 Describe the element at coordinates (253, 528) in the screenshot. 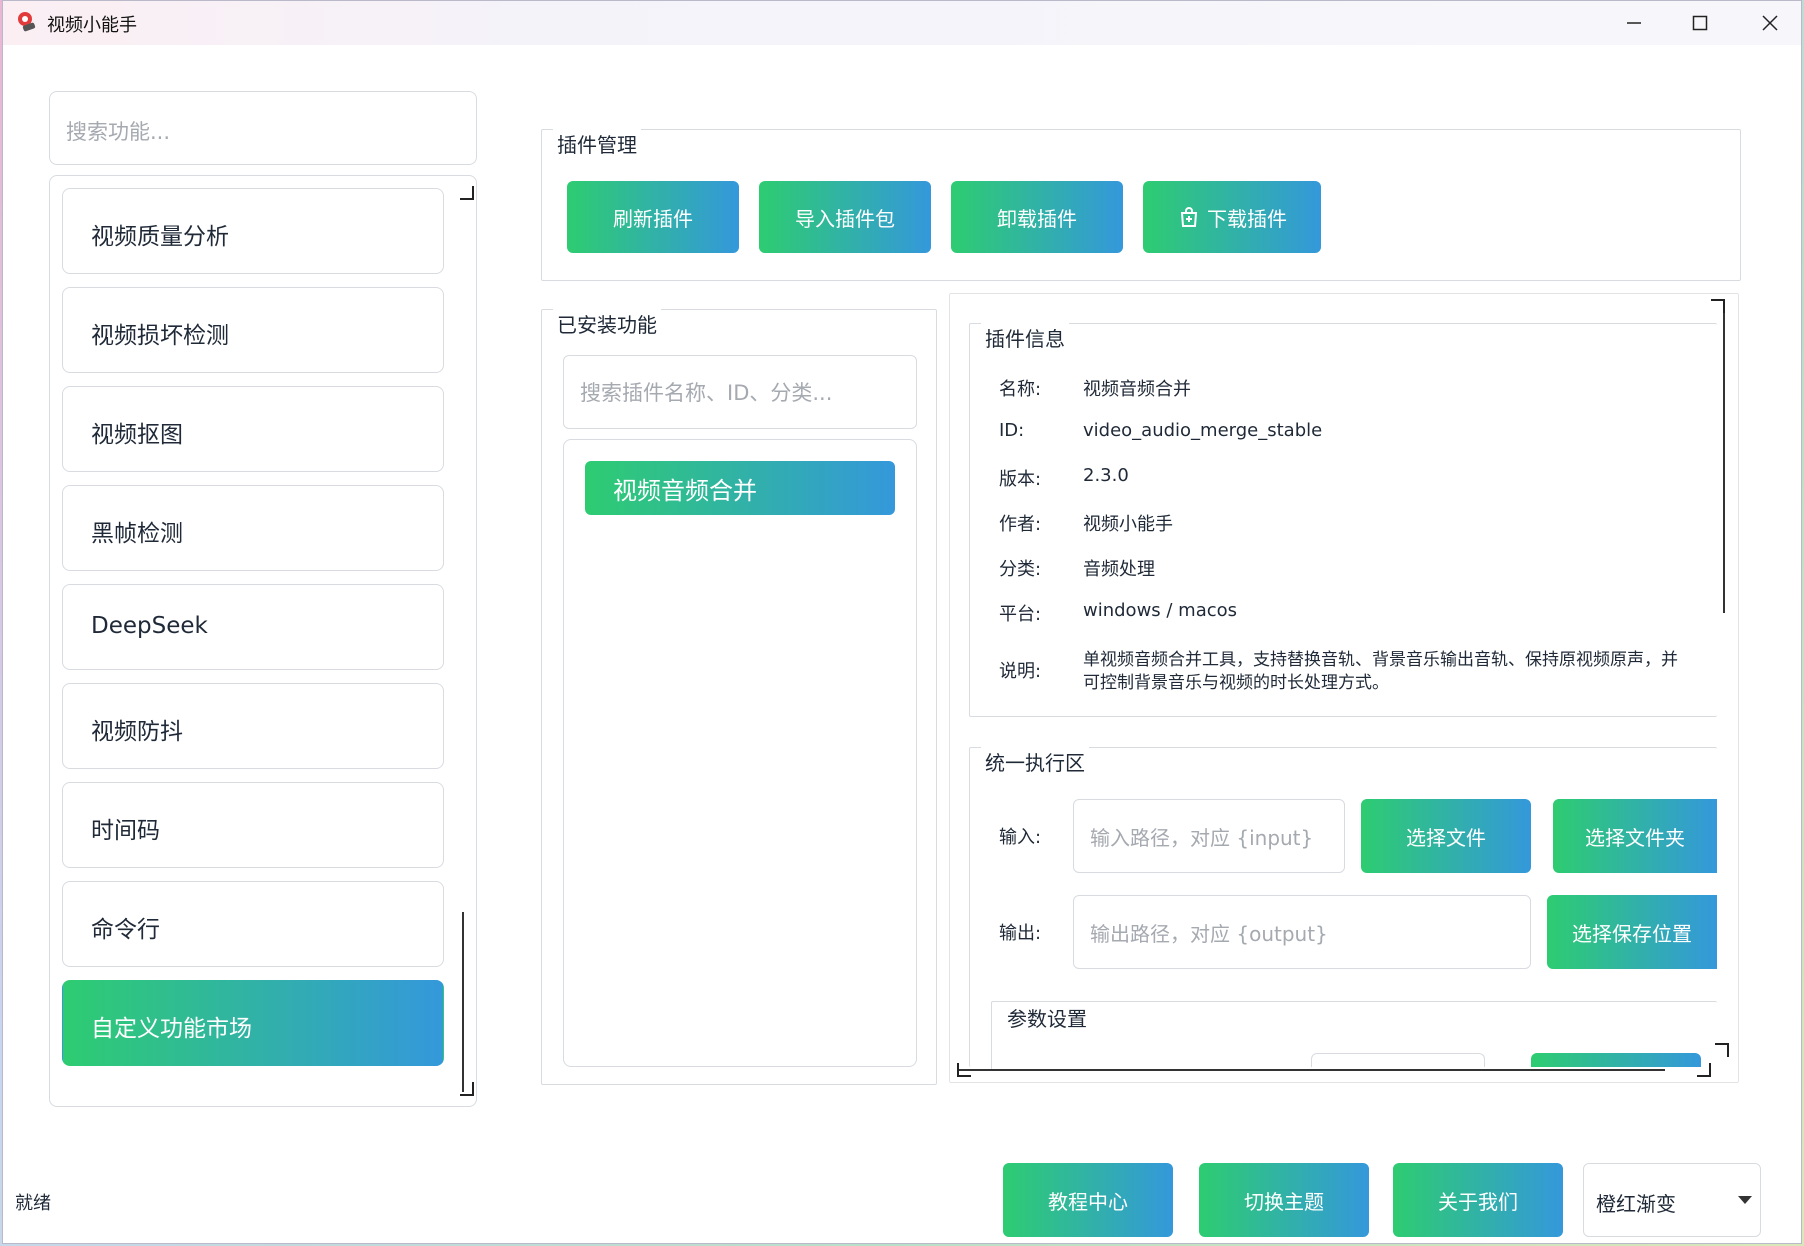

I see `nav-item-black-frame-detection: 黑帧检测` at that location.